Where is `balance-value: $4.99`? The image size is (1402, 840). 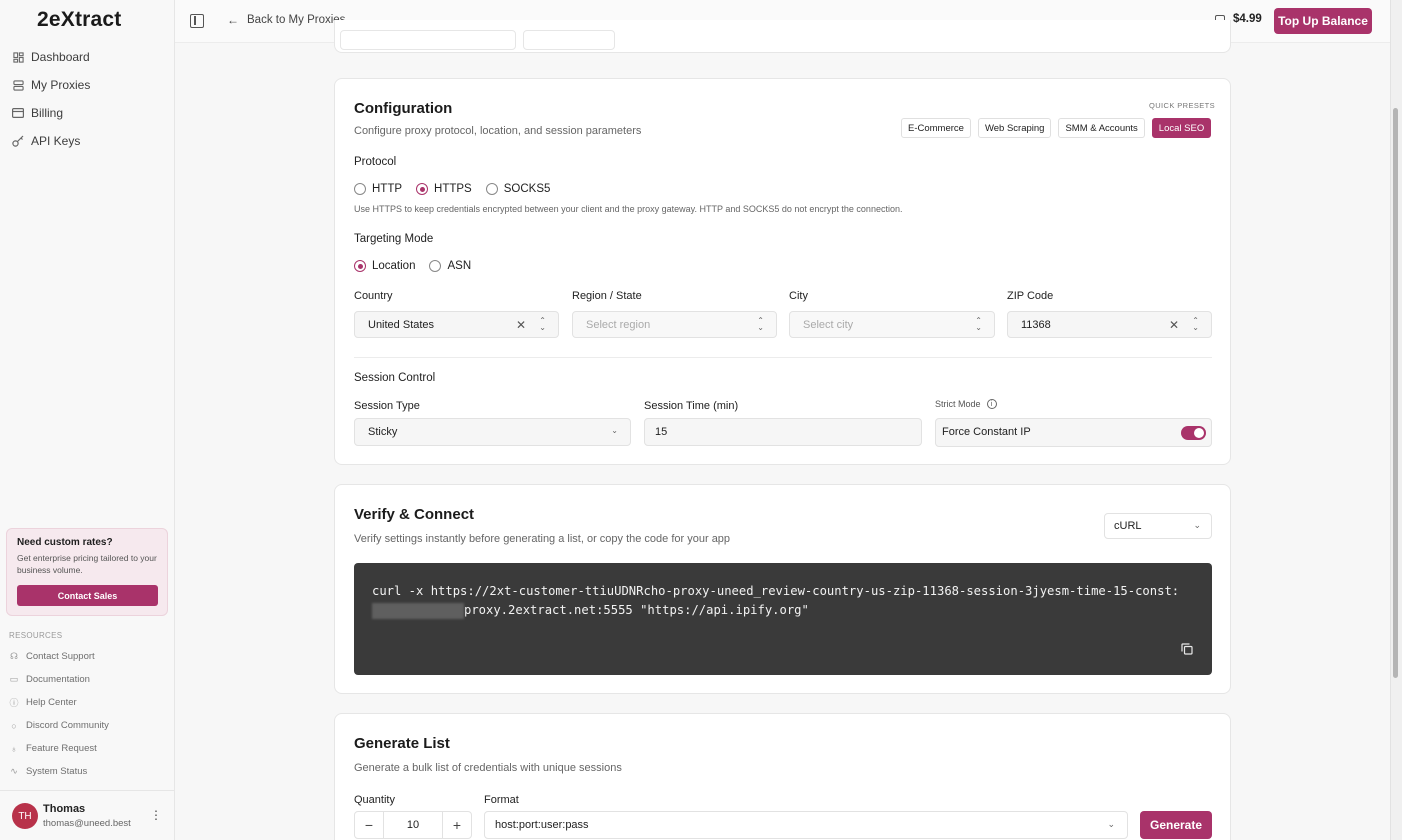 balance-value: $4.99 is located at coordinates (1247, 19).